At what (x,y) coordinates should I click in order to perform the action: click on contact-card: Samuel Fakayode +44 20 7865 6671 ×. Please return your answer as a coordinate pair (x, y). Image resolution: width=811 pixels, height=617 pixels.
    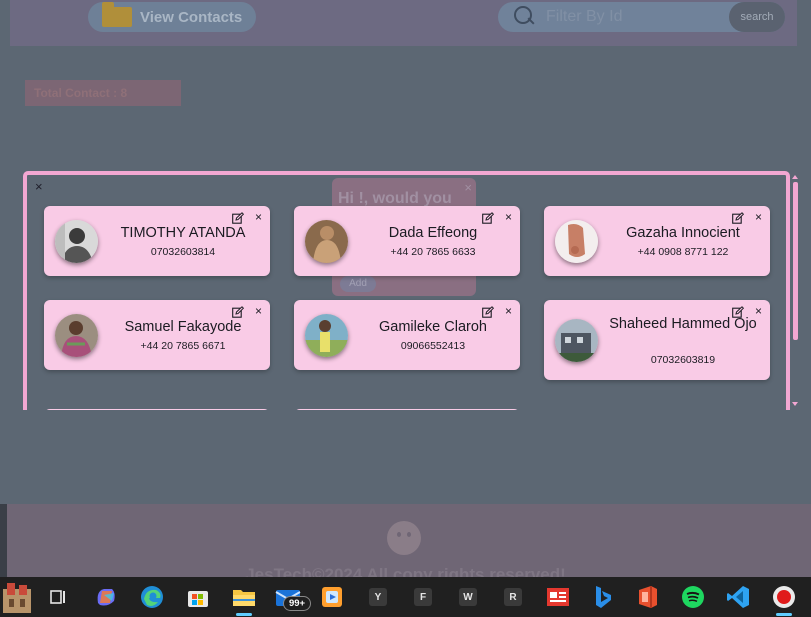
    Looking at the image, I should click on (157, 335).